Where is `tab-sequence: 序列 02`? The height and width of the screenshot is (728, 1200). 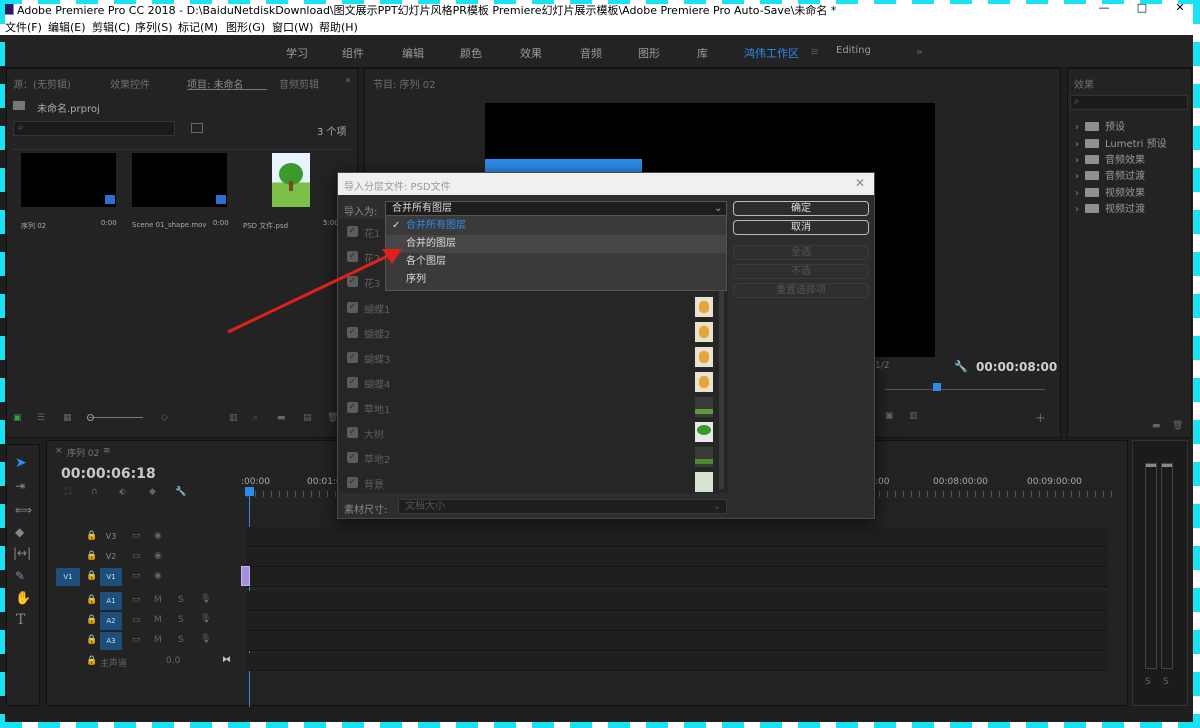 tab-sequence: 序列 02 is located at coordinates (83, 452).